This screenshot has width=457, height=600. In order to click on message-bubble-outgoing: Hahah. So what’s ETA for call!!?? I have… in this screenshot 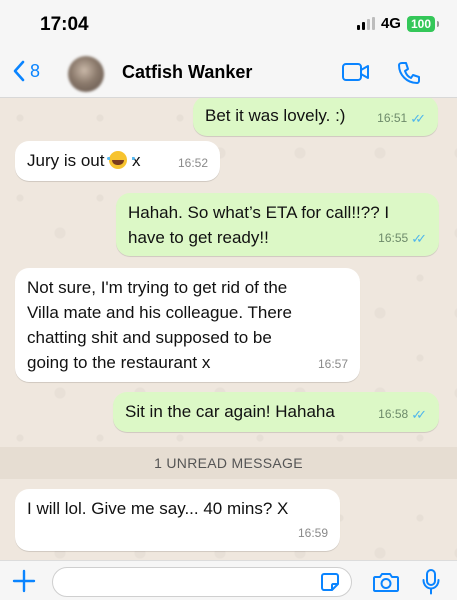, I will do `click(277, 224)`.